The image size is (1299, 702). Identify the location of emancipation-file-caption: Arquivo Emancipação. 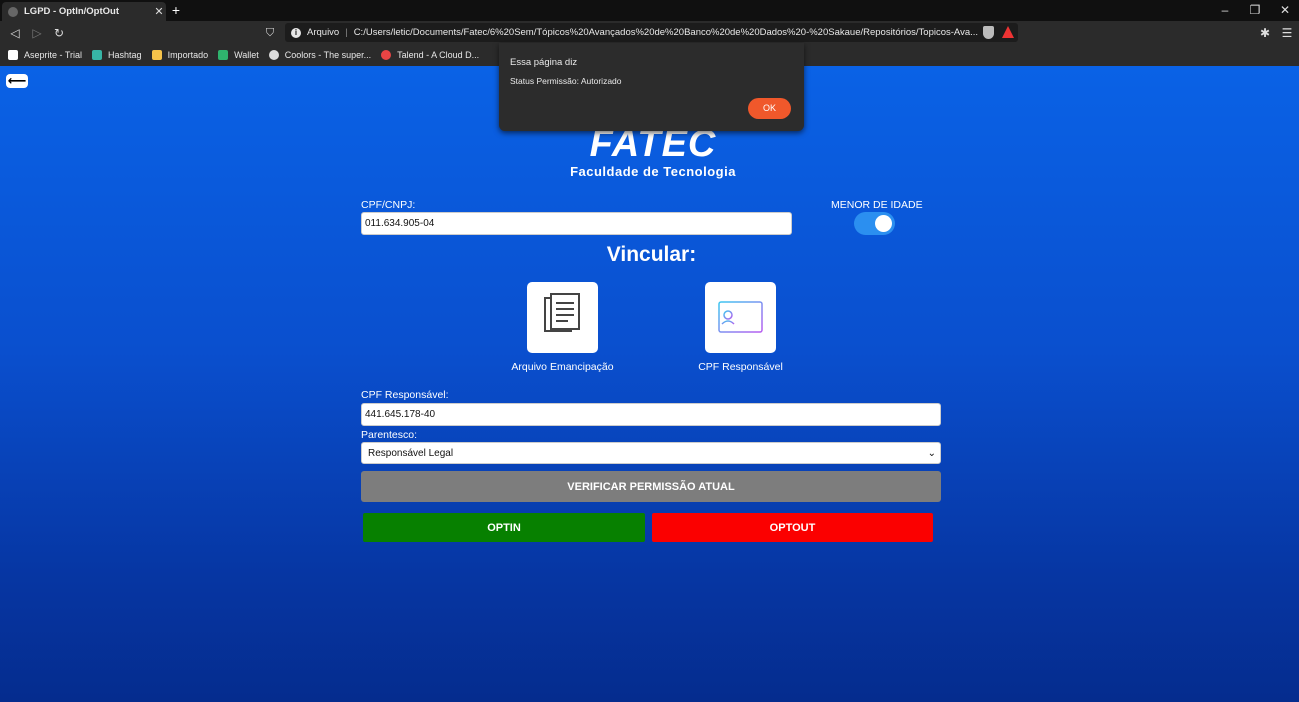
(562, 367).